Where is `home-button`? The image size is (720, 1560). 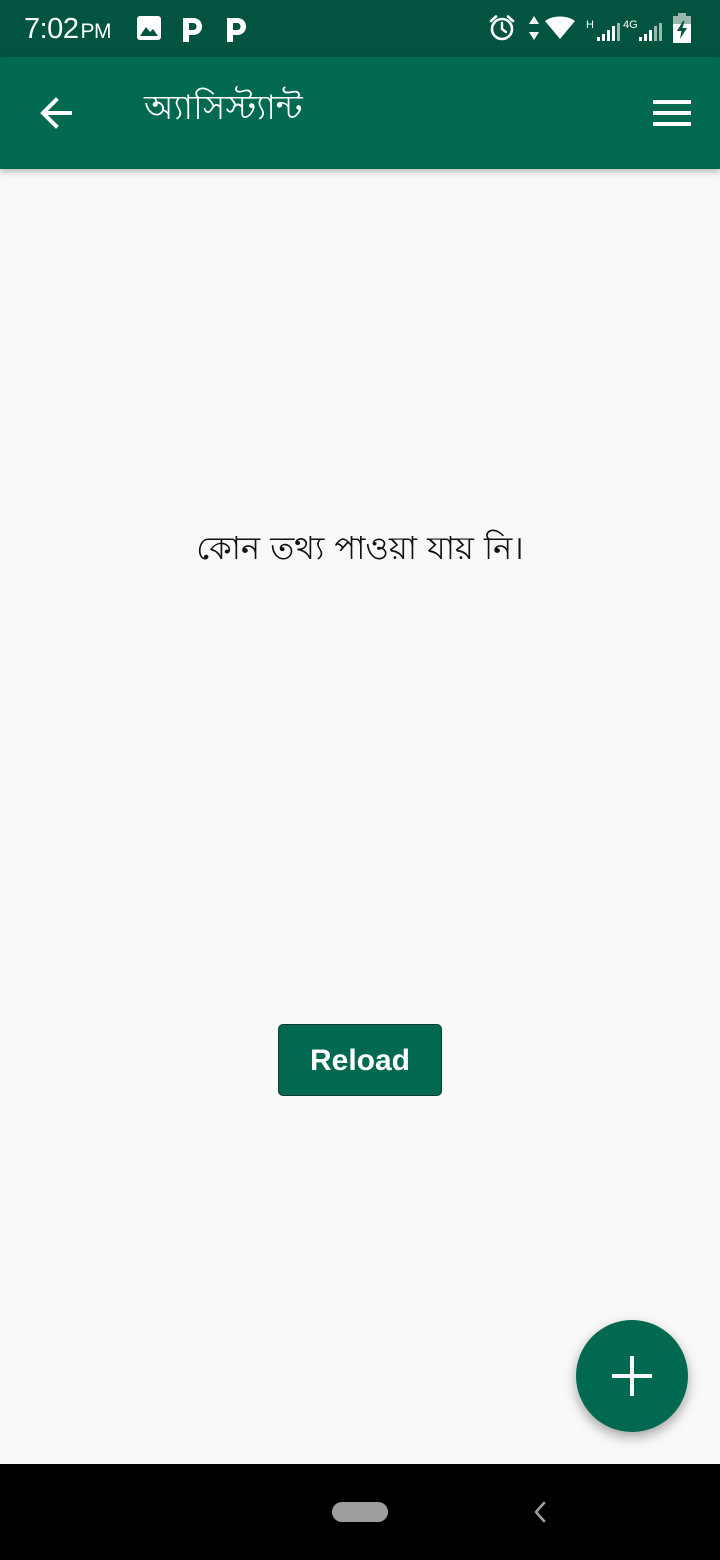 home-button is located at coordinates (360, 1512).